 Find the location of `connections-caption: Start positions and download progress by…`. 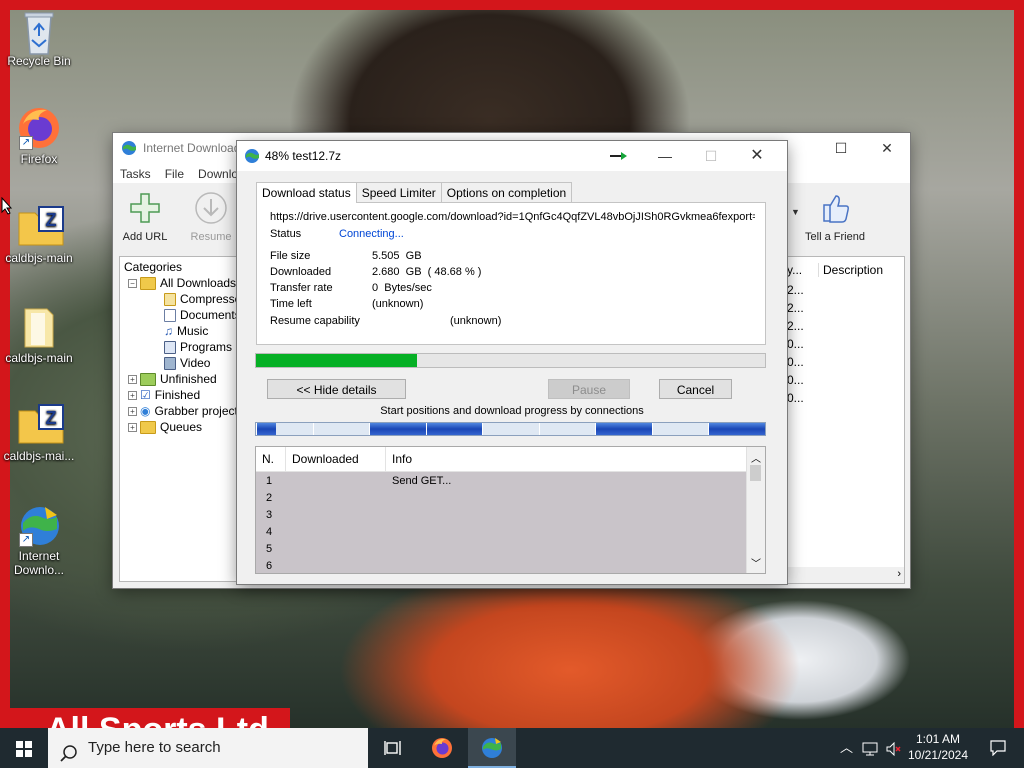

connections-caption: Start positions and download progress by… is located at coordinates (512, 411).